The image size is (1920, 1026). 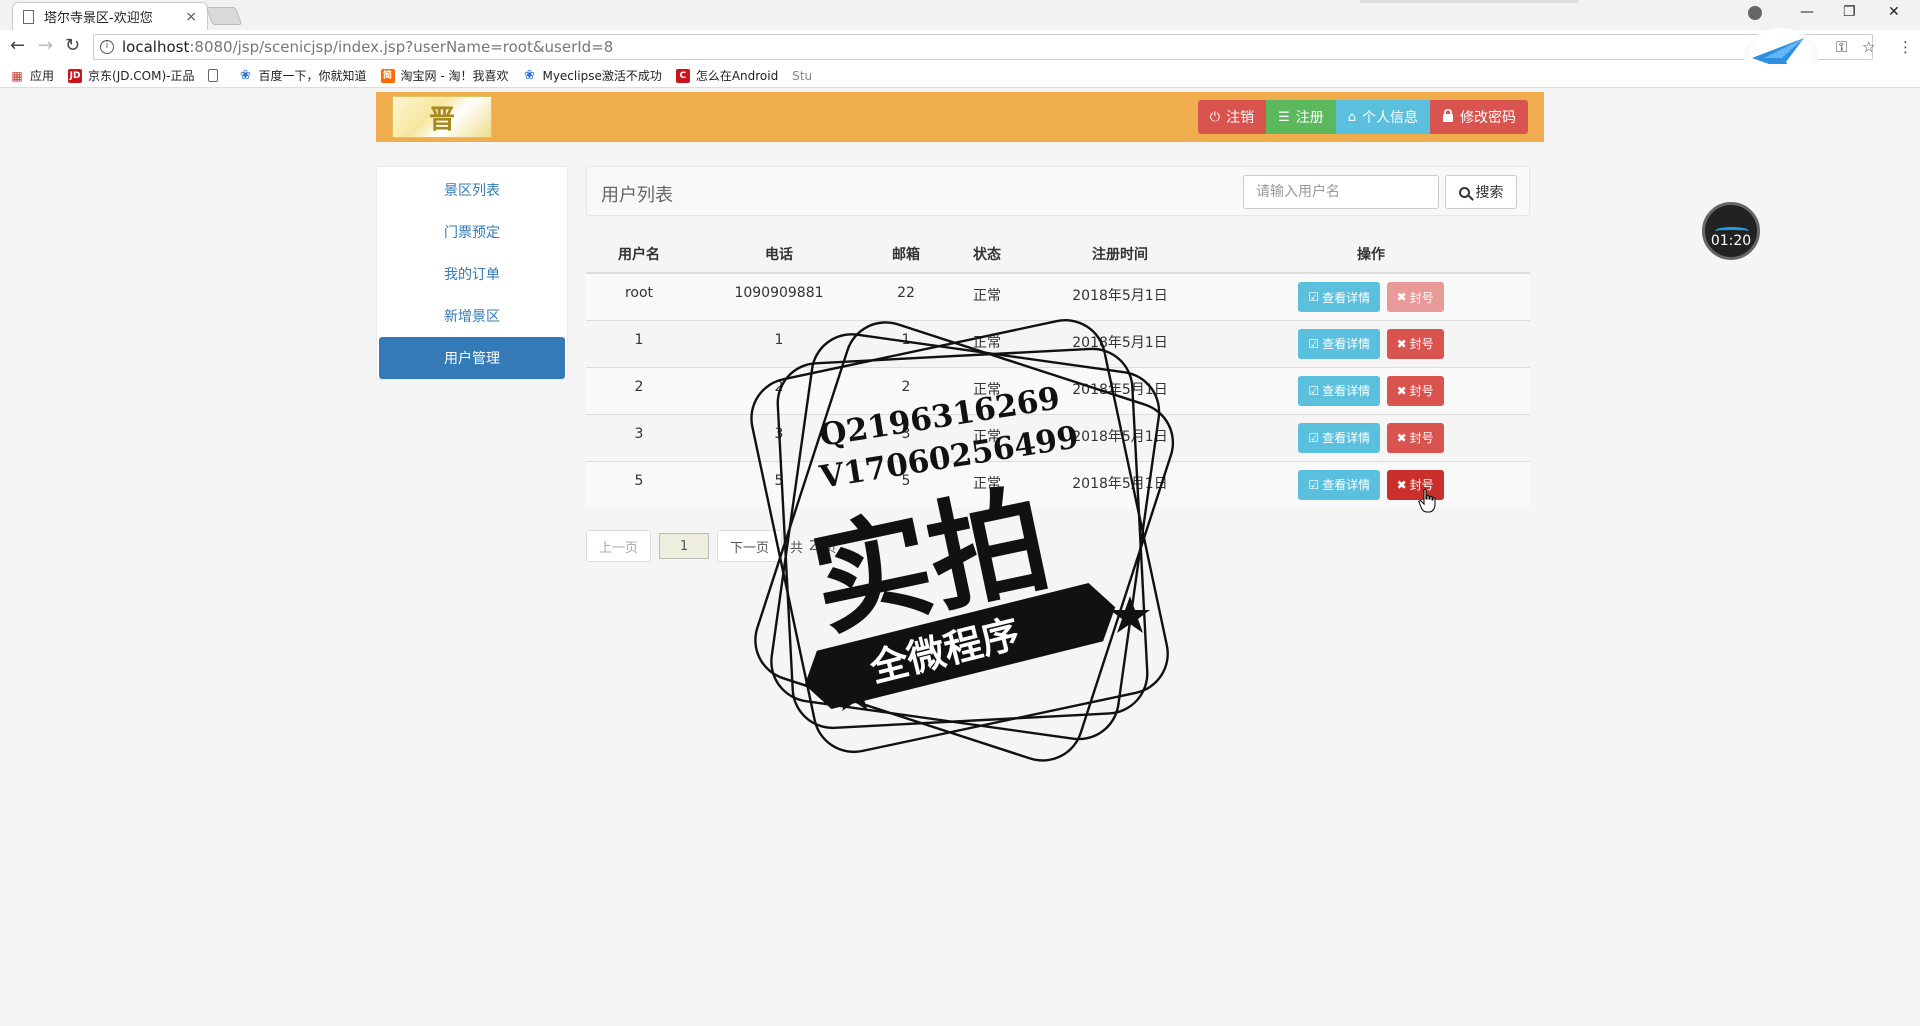 What do you see at coordinates (1382, 117) in the screenshot?
I see `profile-button: ⌂ 个人信息` at bounding box center [1382, 117].